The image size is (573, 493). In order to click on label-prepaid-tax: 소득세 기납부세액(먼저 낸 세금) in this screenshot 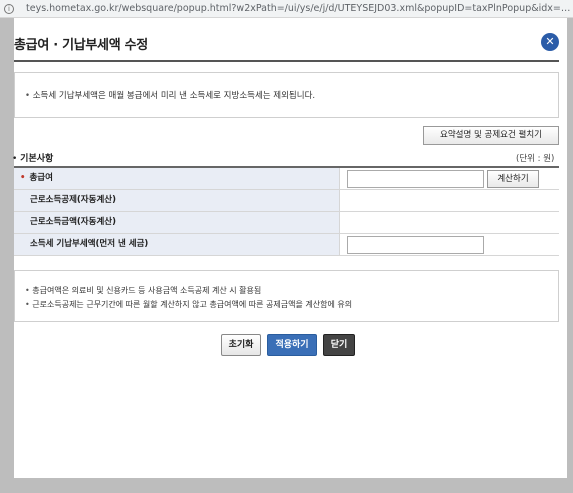, I will do `click(177, 244)`.